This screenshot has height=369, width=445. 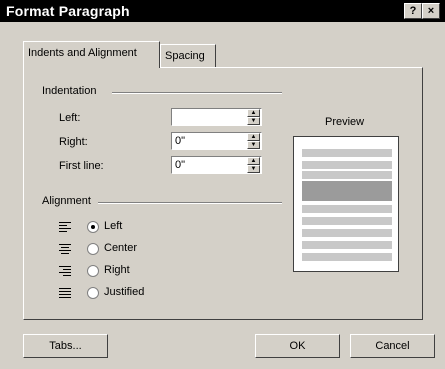 I want to click on tab-indents-and-alignment: Indents and Alignment, so click(x=91, y=54).